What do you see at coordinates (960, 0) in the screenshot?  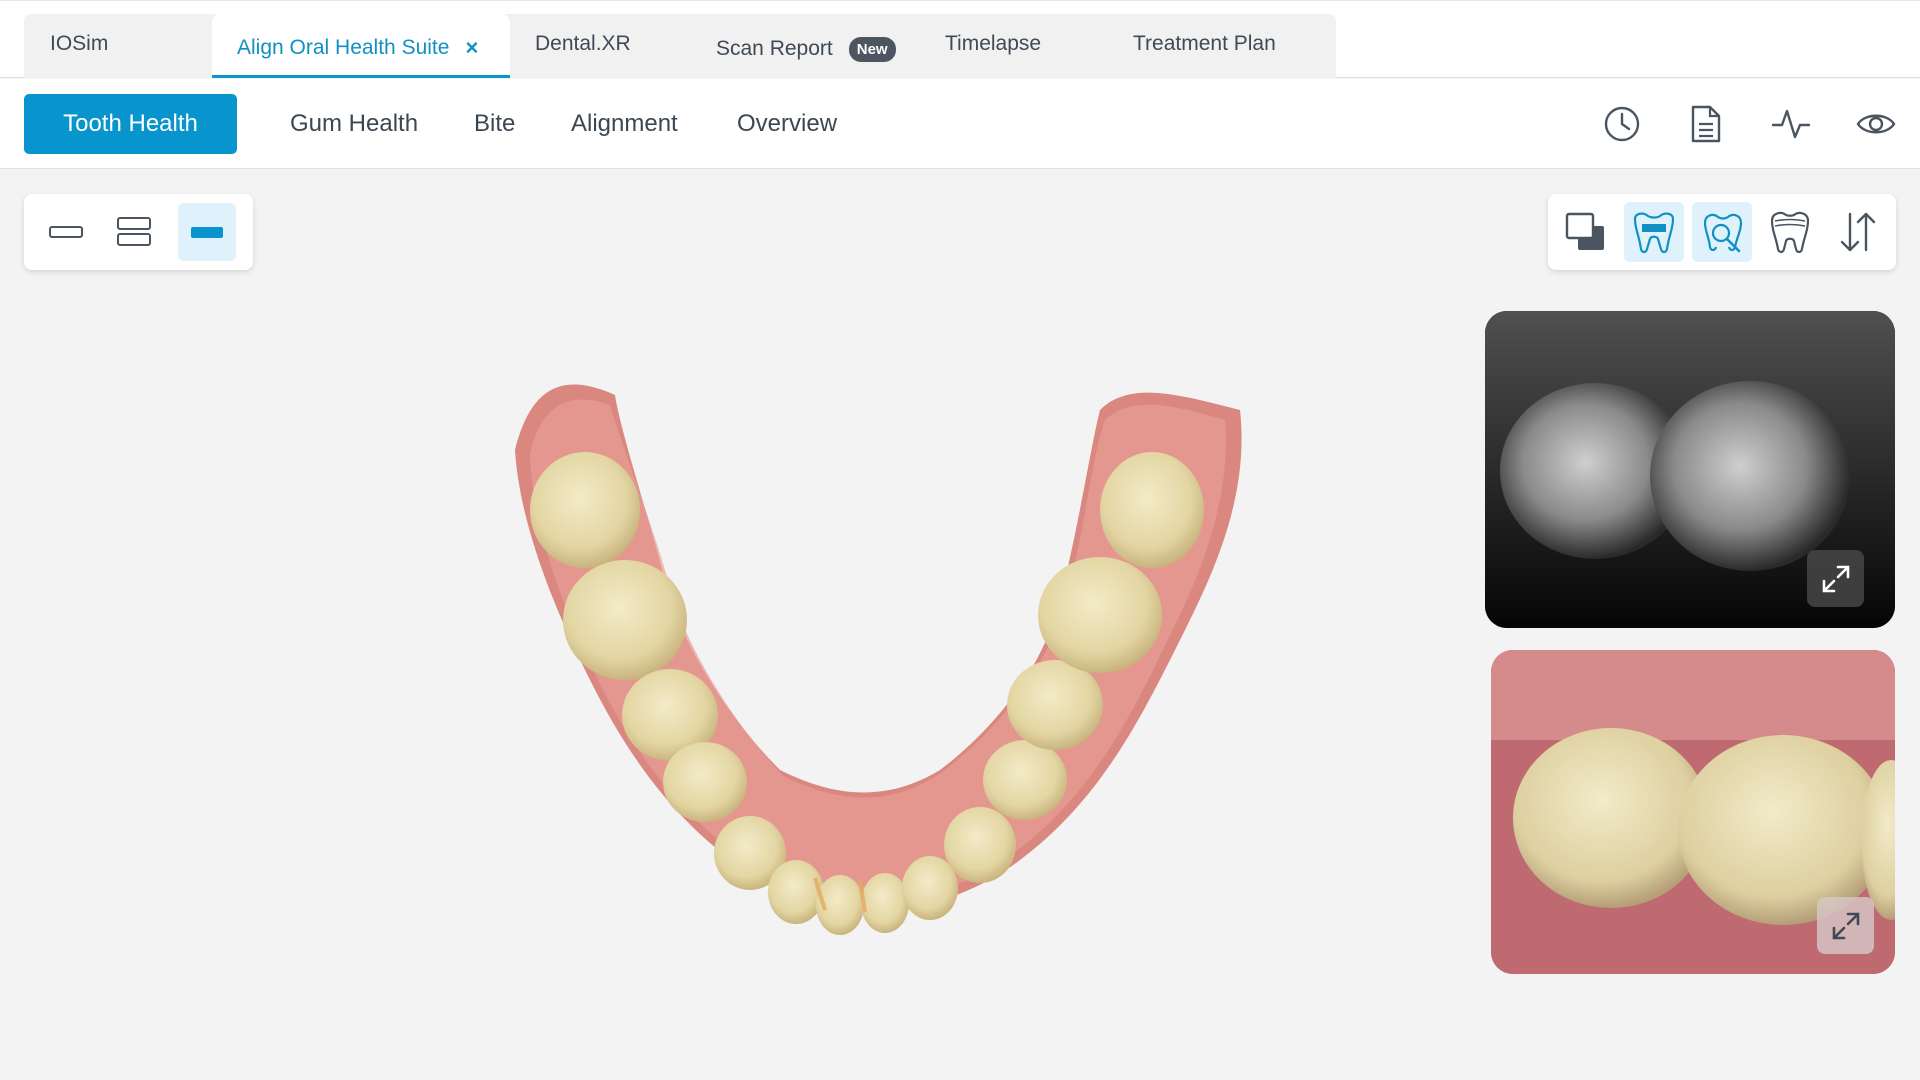 I see `divider` at bounding box center [960, 0].